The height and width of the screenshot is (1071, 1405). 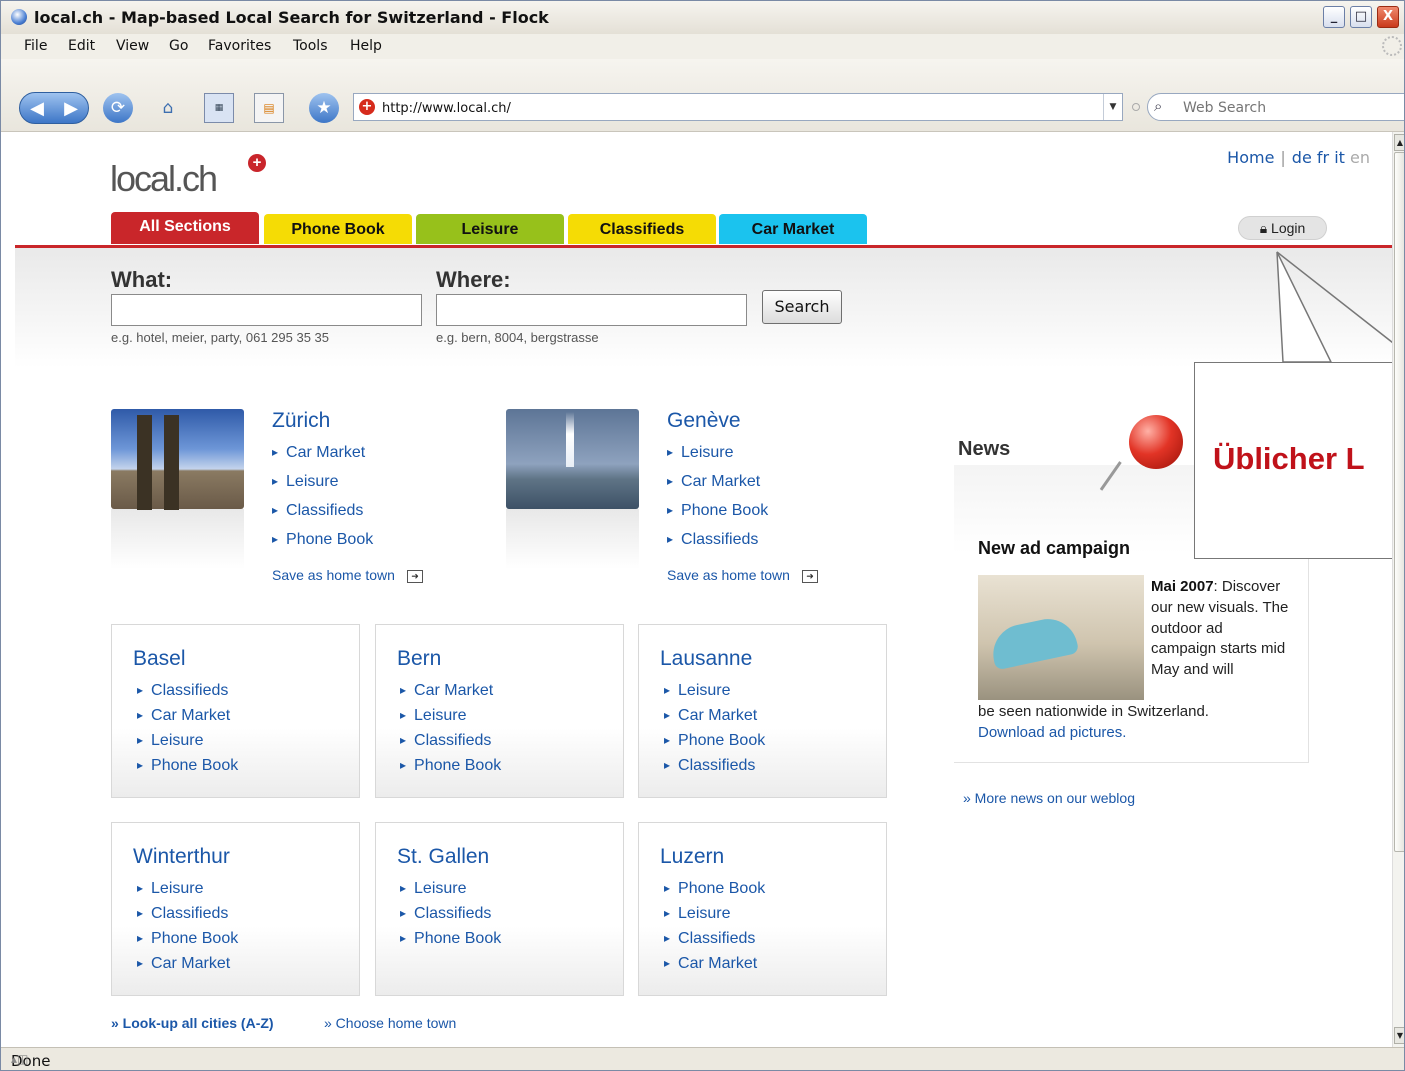 What do you see at coordinates (317, 511) in the screenshot?
I see `zurich-link: Classifieds` at bounding box center [317, 511].